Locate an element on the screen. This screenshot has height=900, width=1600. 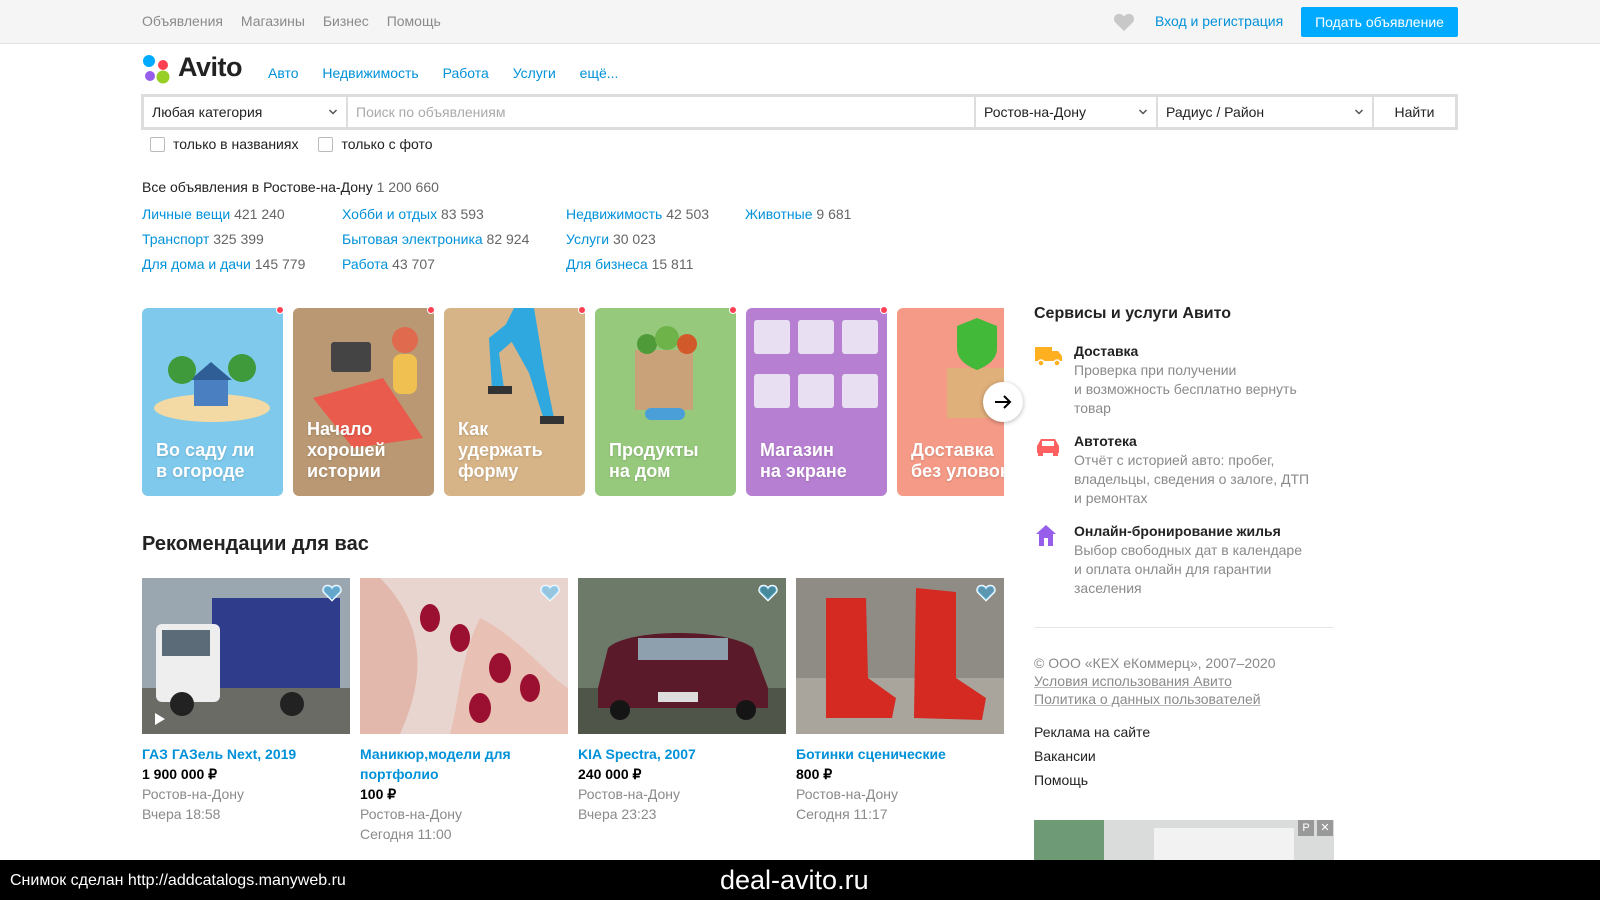
listing-price: 240 000 ₽ is located at coordinates (610, 774).